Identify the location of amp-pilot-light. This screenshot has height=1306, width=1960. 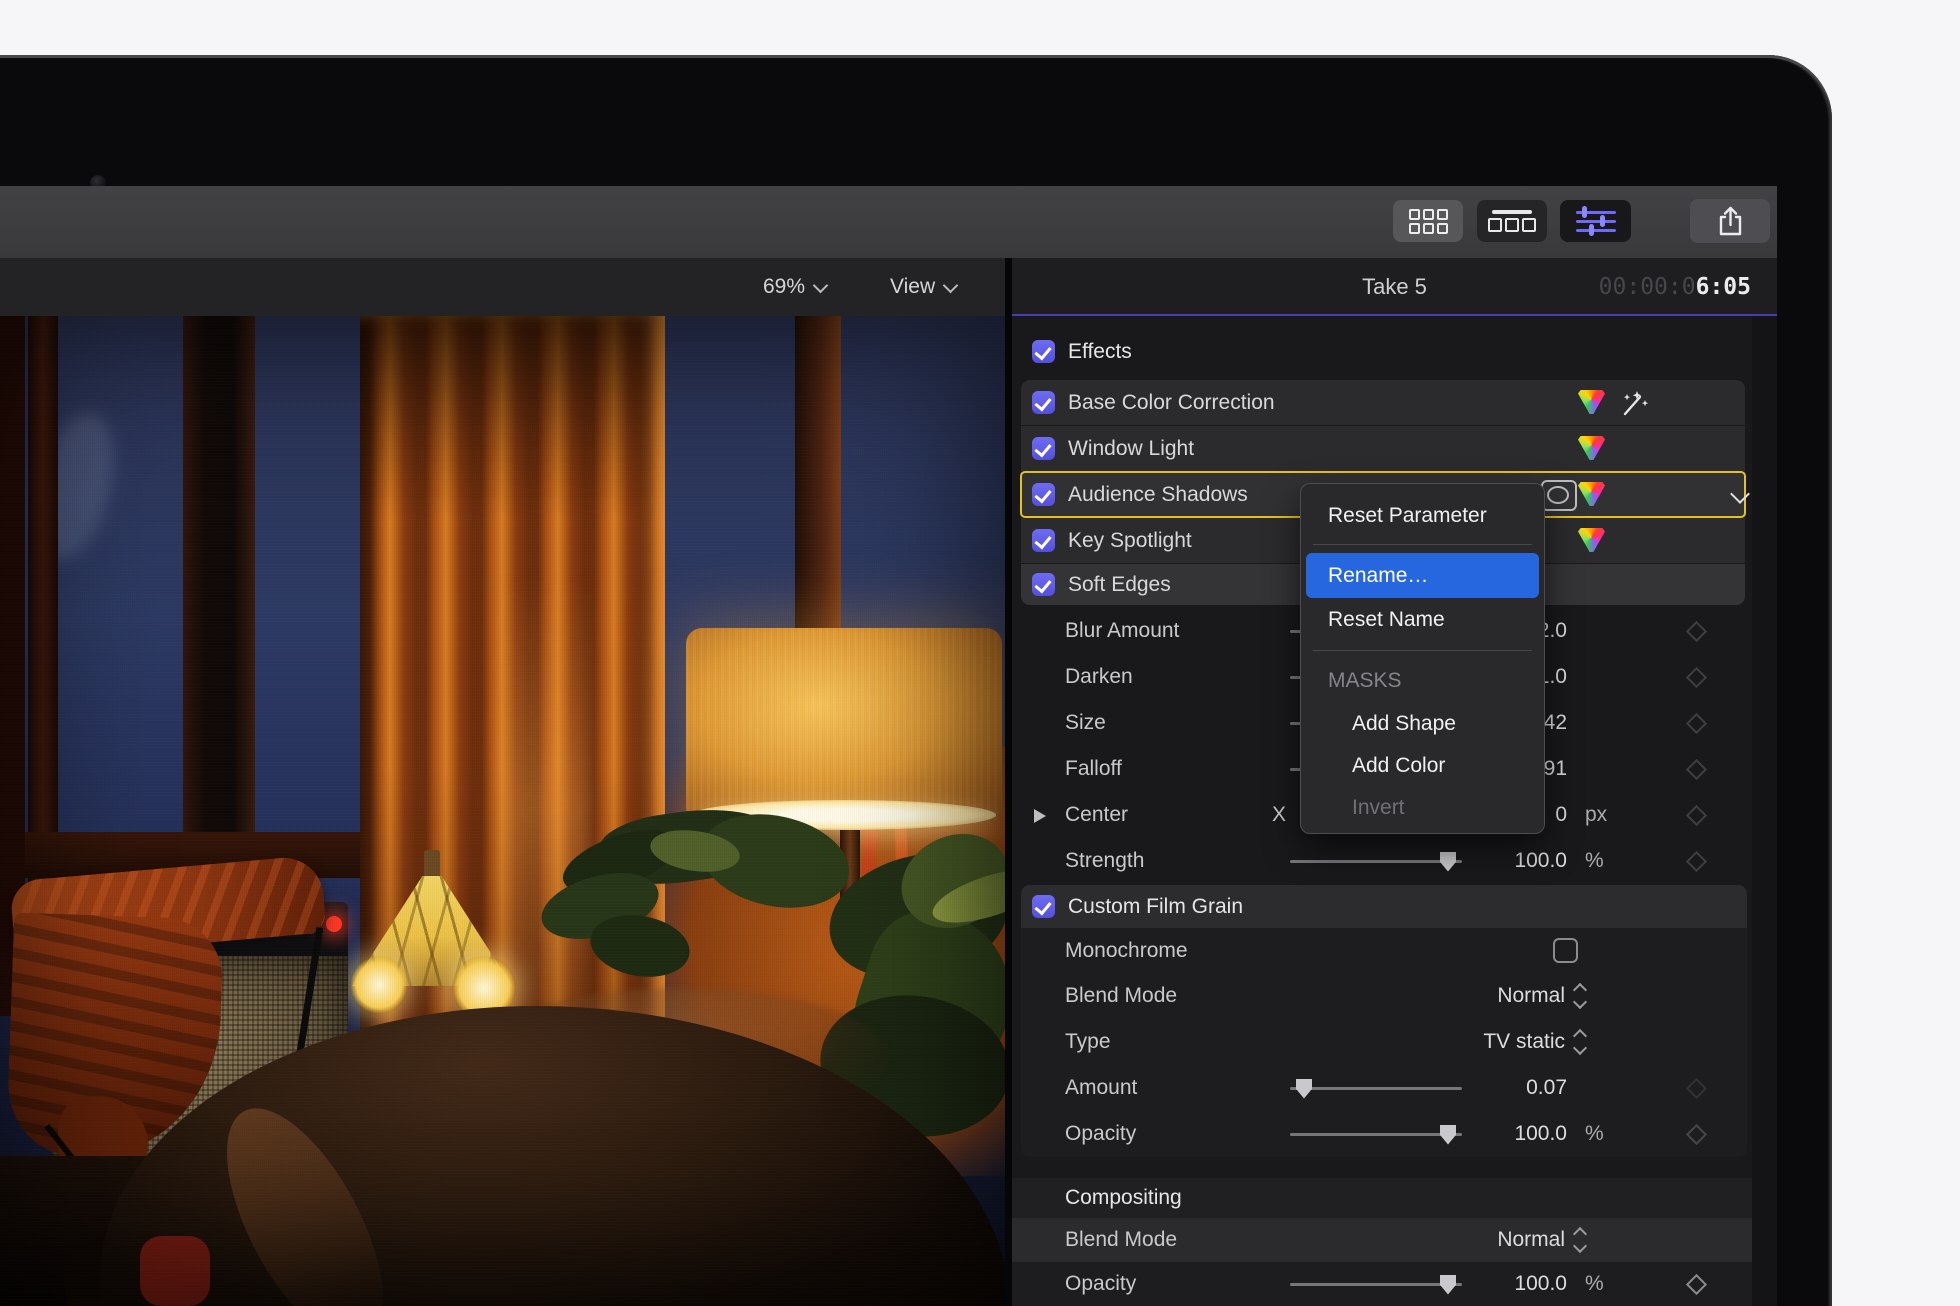
(334, 924).